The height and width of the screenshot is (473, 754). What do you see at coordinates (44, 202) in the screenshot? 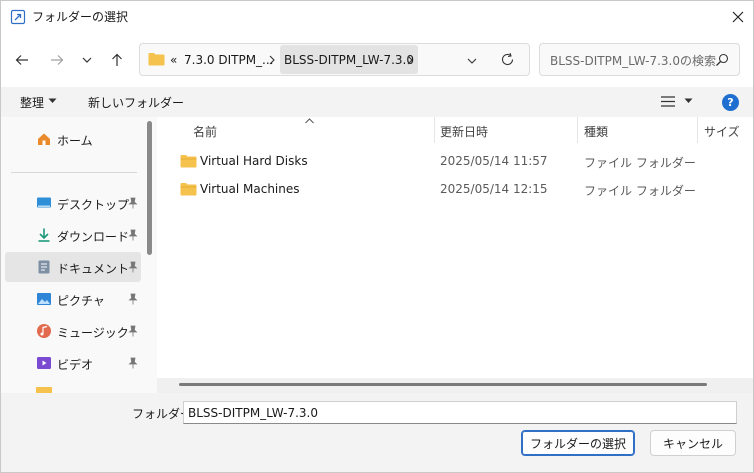
I see `desktop-icon` at bounding box center [44, 202].